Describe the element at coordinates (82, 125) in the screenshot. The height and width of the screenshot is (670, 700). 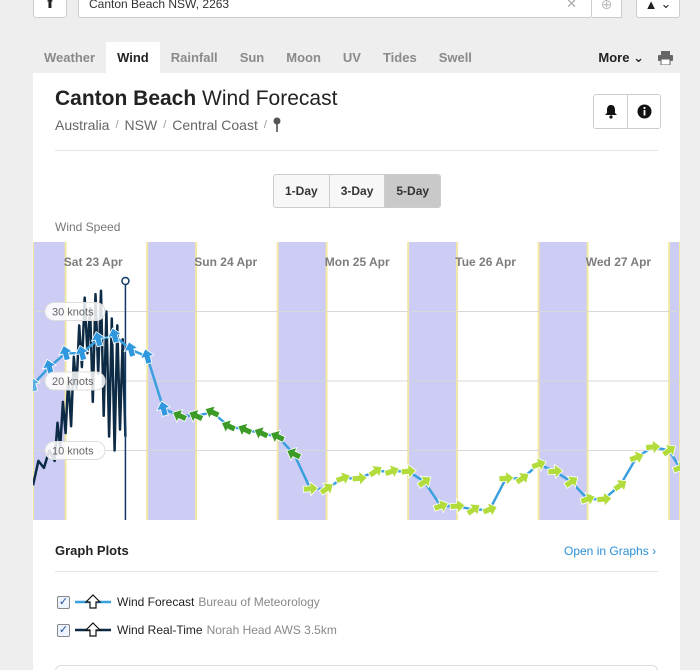
I see `breadcrumb-country: Australia` at that location.